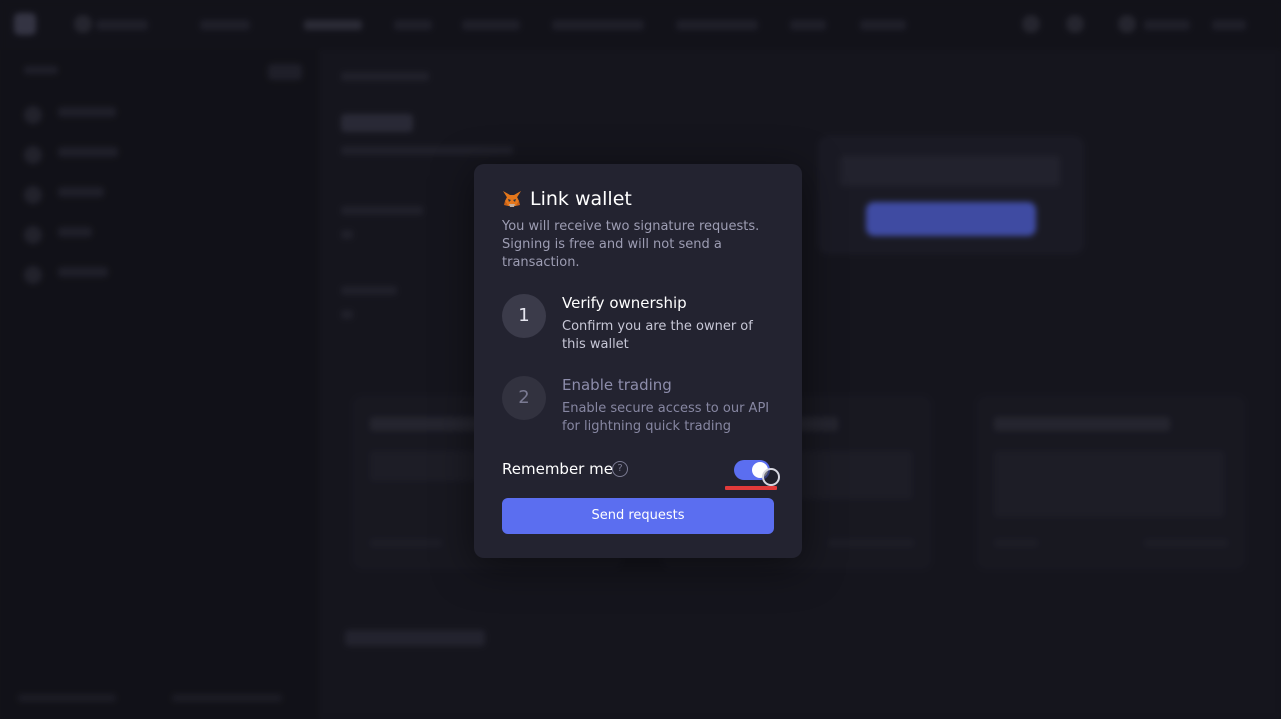 This screenshot has height=719, width=1281. Describe the element at coordinates (524, 316) in the screenshot. I see `step-number: 1` at that location.